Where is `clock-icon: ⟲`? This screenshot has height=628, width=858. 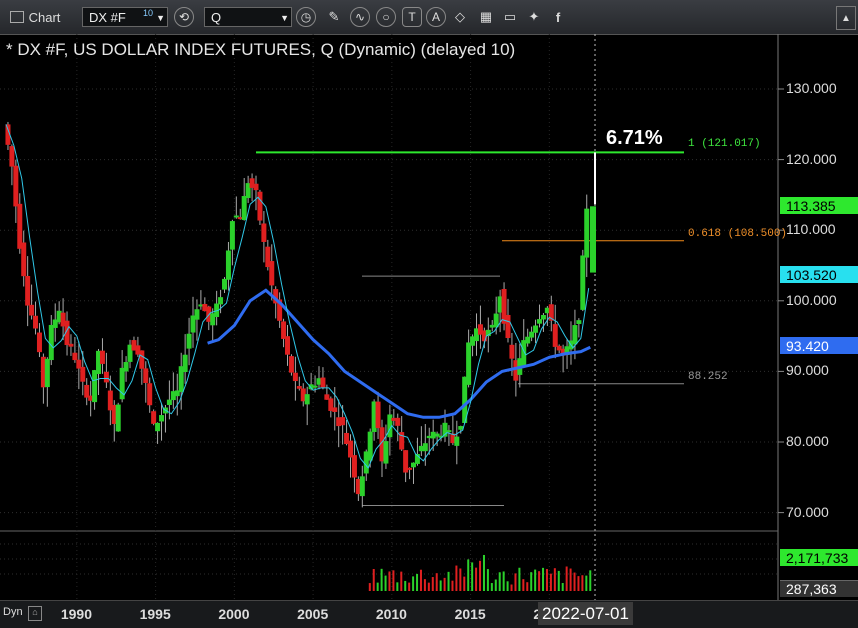 clock-icon: ⟲ is located at coordinates (184, 17).